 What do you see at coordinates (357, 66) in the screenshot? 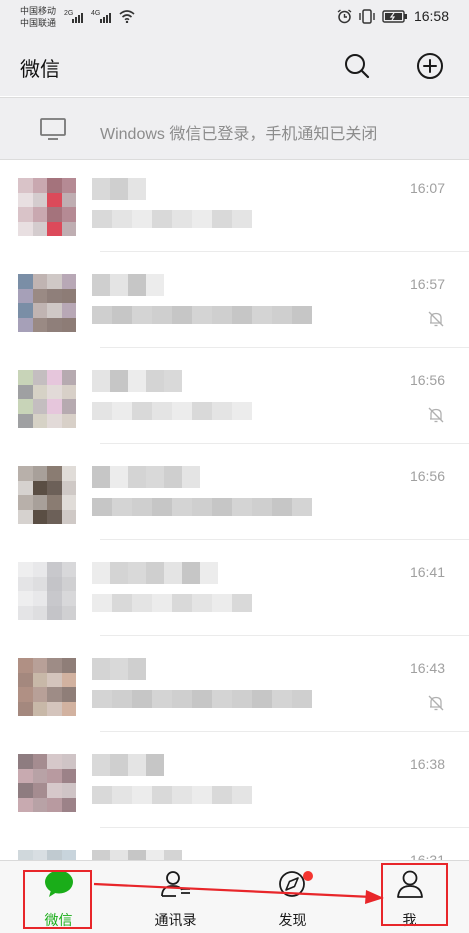
I see `search-icon` at bounding box center [357, 66].